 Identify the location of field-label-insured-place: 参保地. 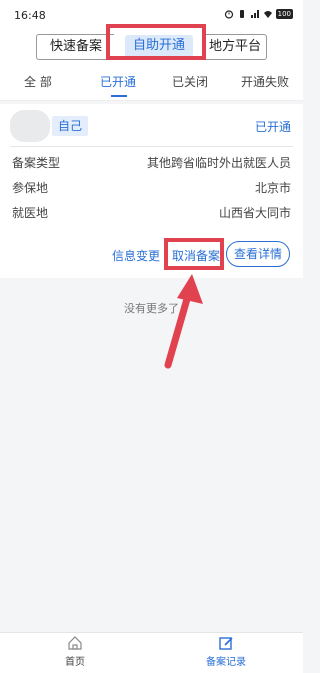
(30, 188).